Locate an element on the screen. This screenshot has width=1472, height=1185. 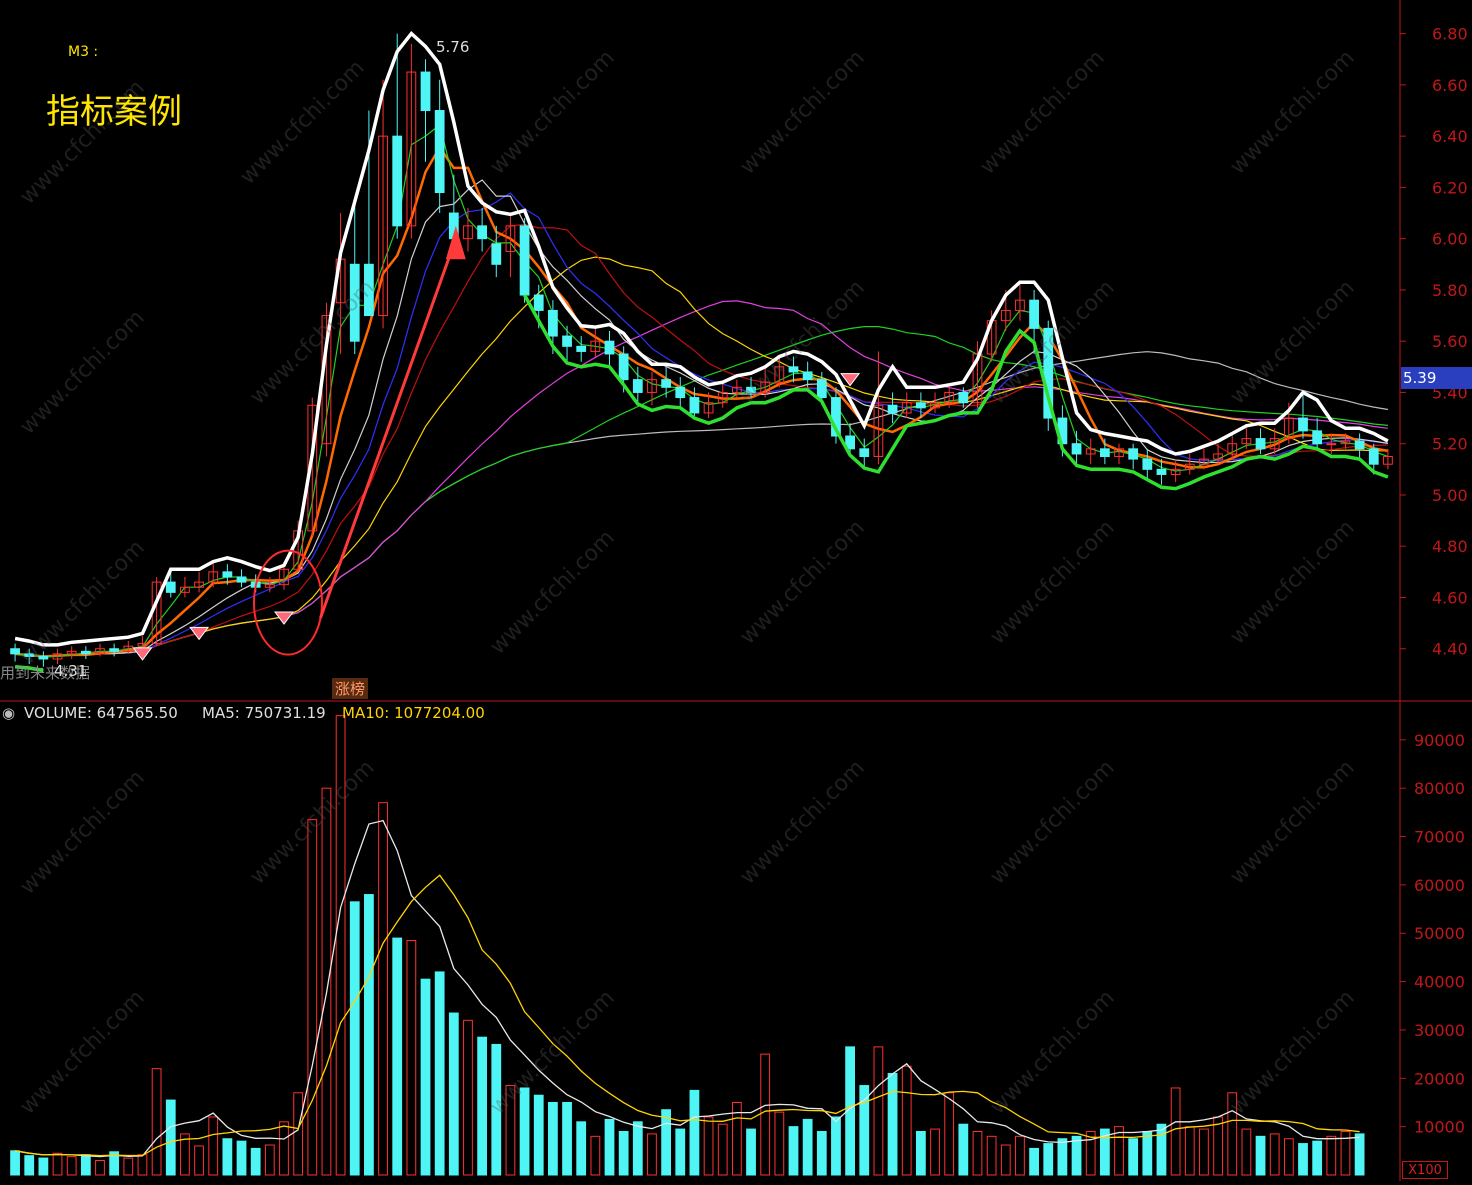
volume-collapse-icon: ◉ is located at coordinates (8, 713).